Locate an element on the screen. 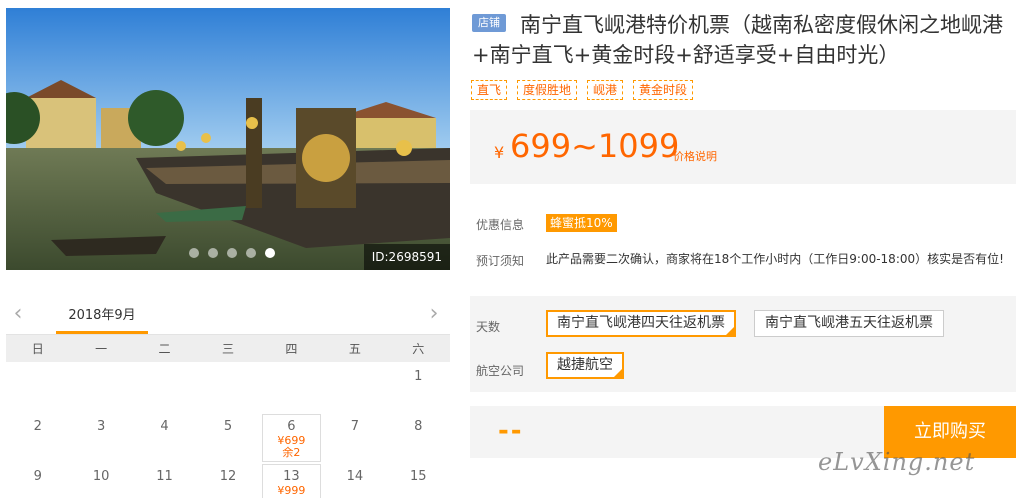 Image resolution: width=1023 pixels, height=498 pixels. weekday-label: 六 is located at coordinates (418, 349).